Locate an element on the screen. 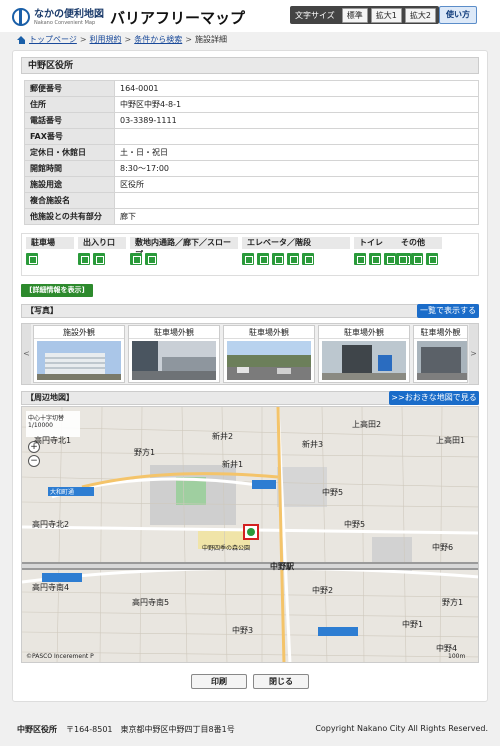 The height and width of the screenshot is (746, 500). row-key: 電話番号 is located at coordinates (69, 120).